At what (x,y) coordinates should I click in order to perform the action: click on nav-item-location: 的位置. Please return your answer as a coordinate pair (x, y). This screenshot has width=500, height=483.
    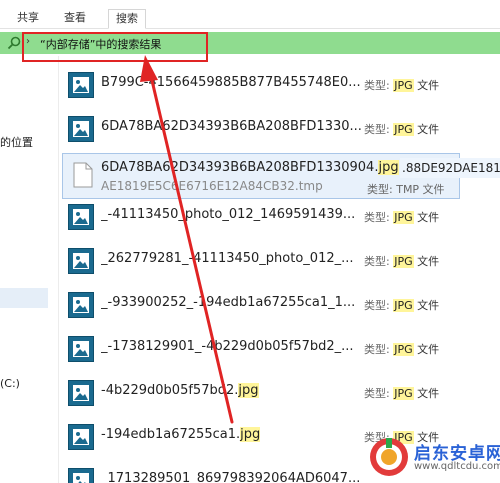
    Looking at the image, I should click on (16, 142).